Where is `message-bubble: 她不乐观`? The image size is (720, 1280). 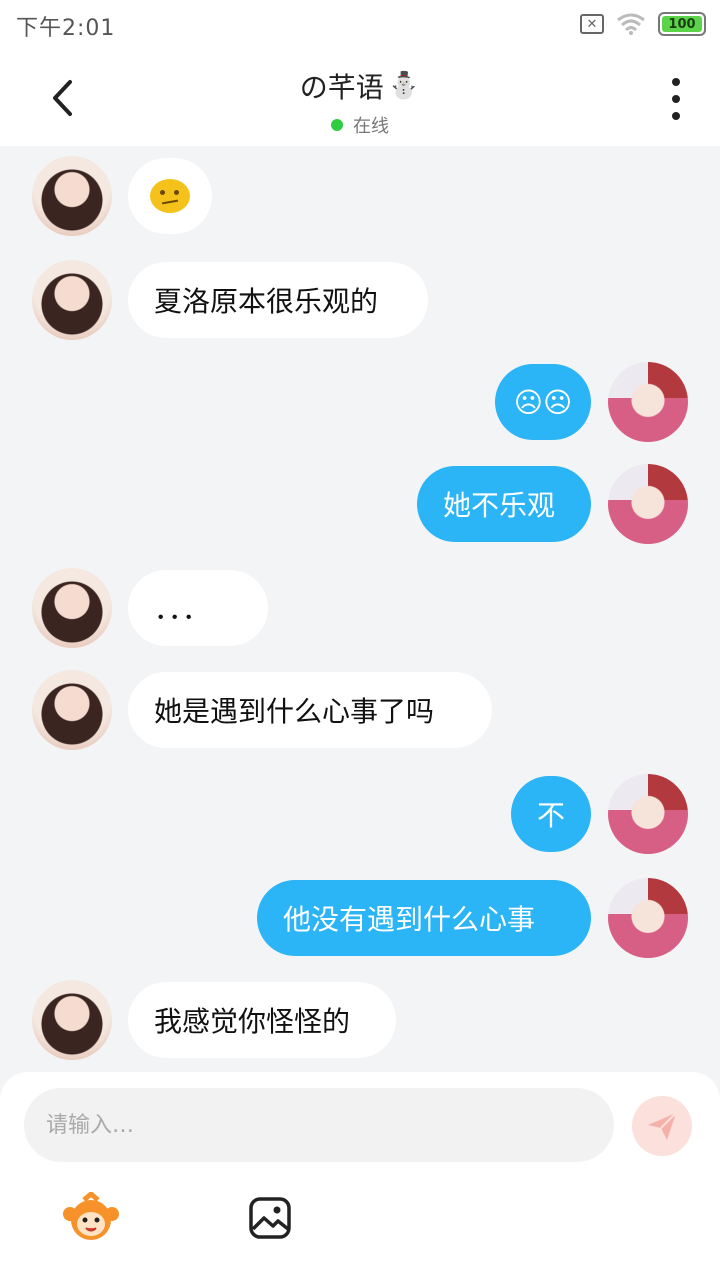
message-bubble: 她不乐观 is located at coordinates (504, 504).